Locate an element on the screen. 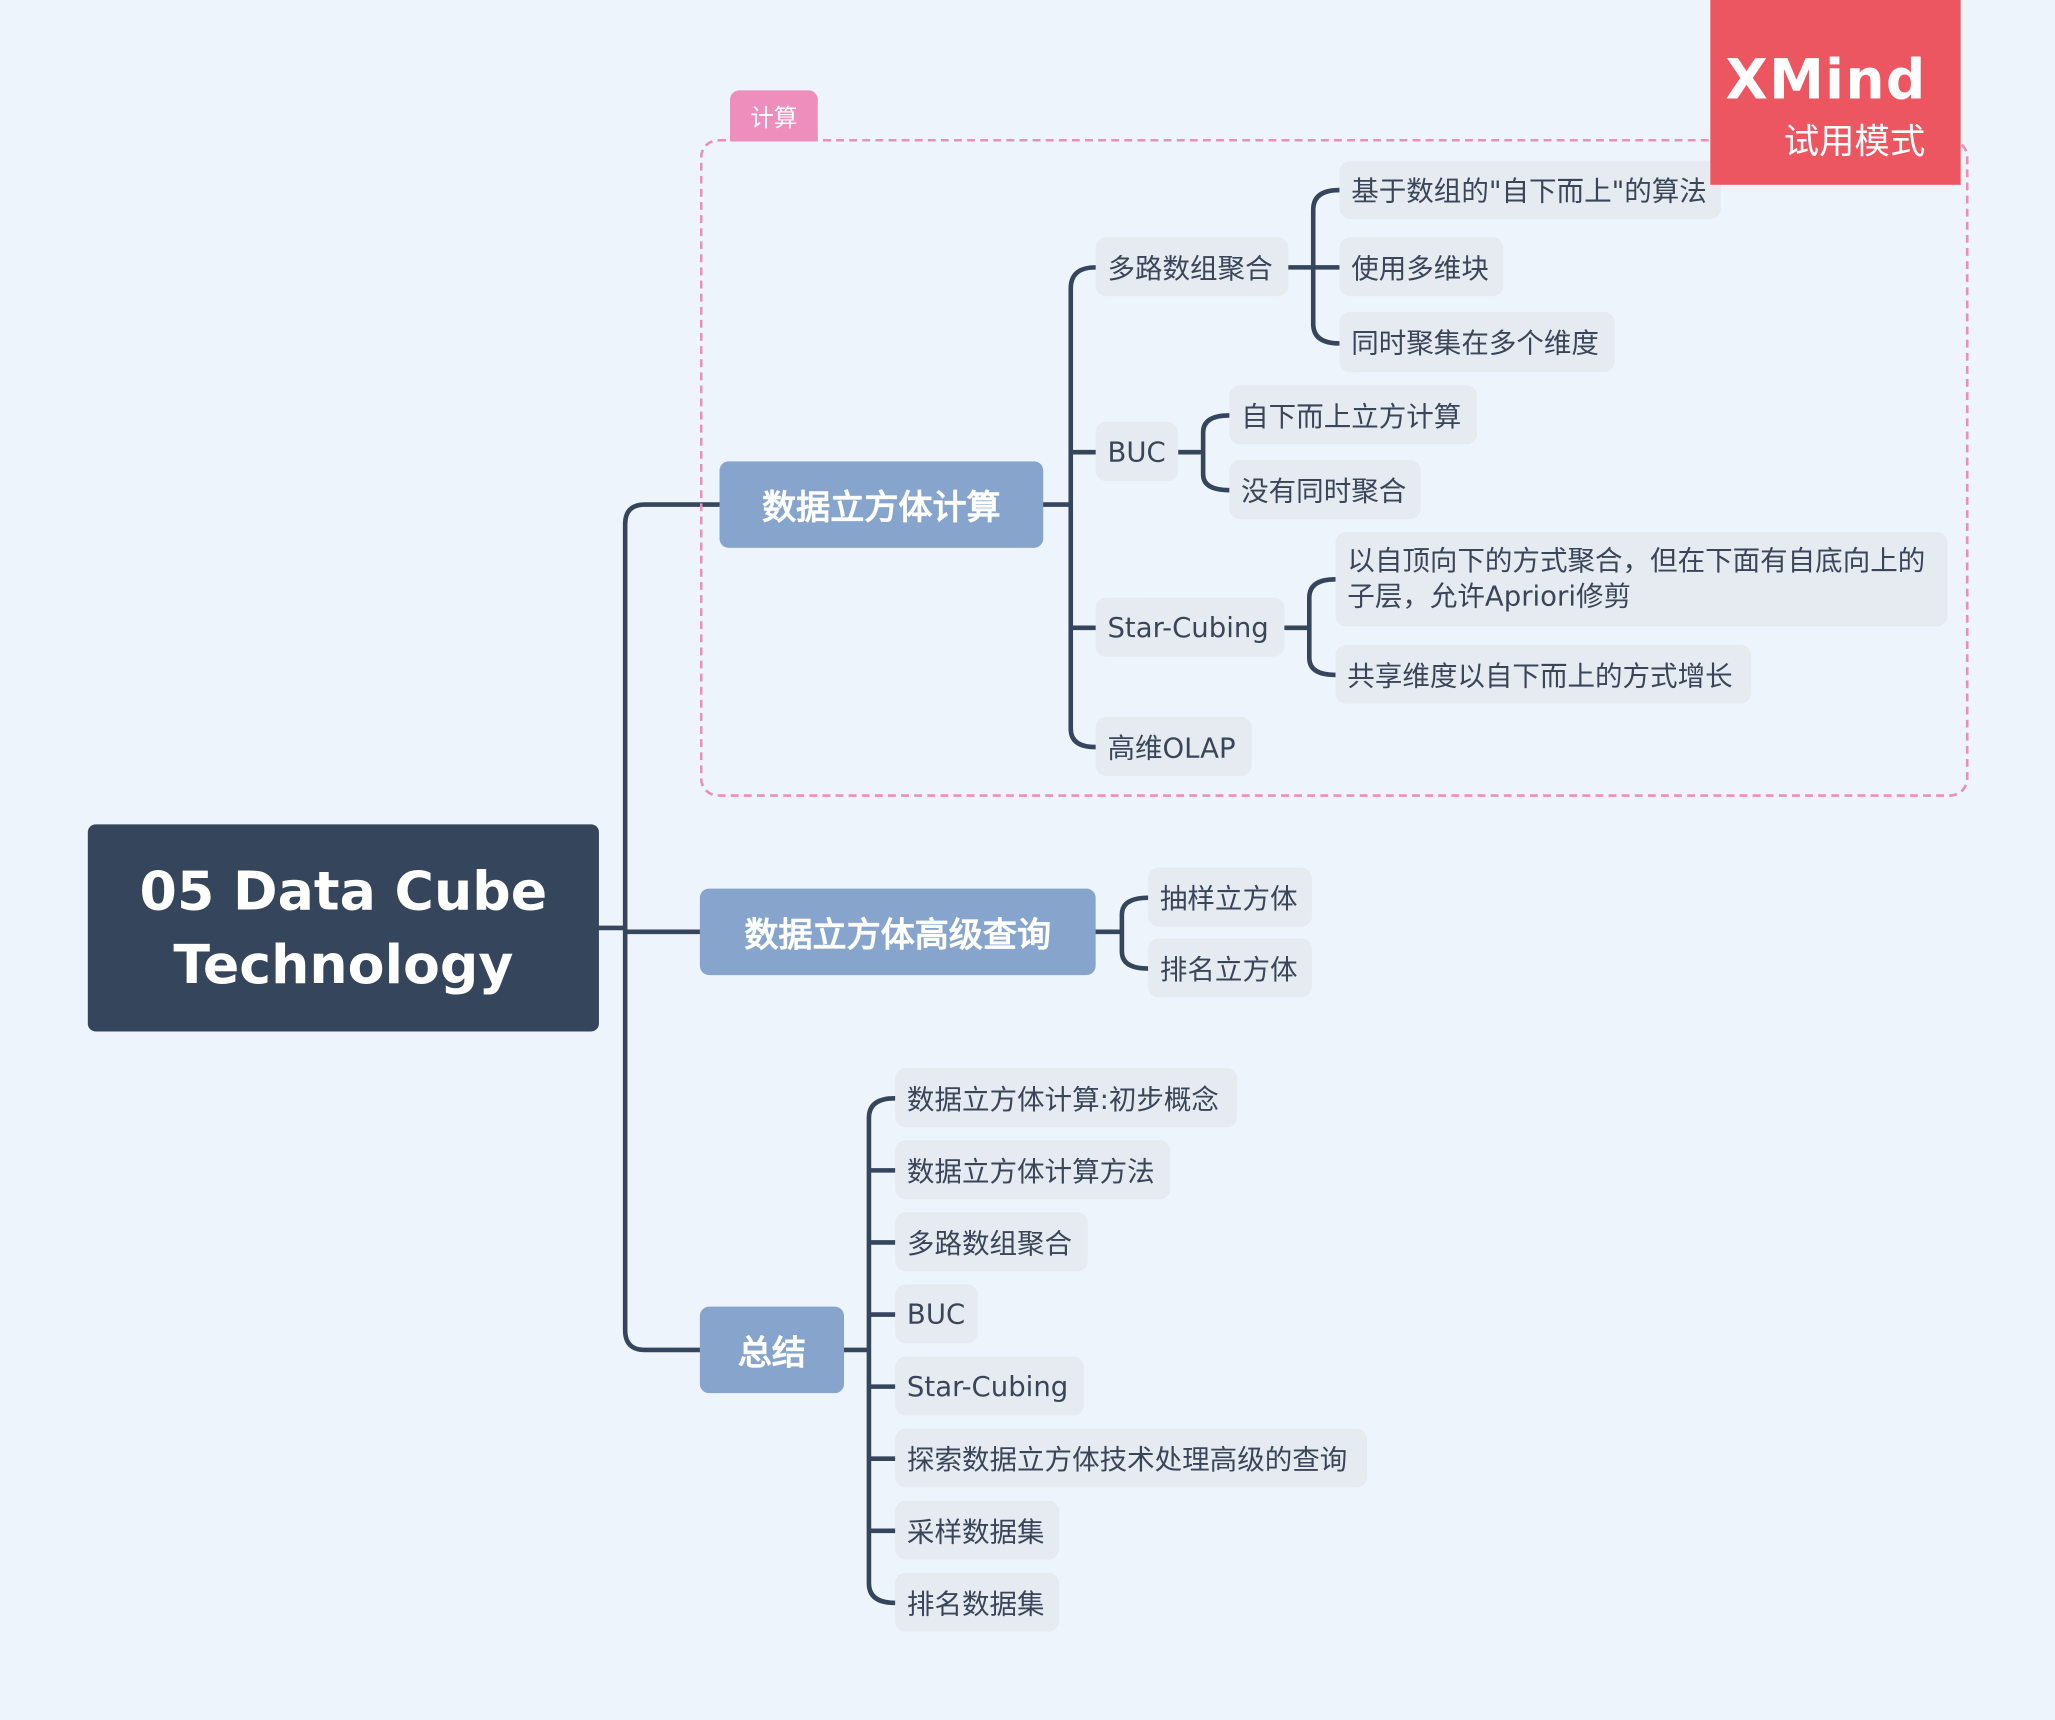 Image resolution: width=2055 pixels, height=1720 pixels. subtopic-simultaneous-aggregation: 同时聚集在多个维度 is located at coordinates (1477, 342).